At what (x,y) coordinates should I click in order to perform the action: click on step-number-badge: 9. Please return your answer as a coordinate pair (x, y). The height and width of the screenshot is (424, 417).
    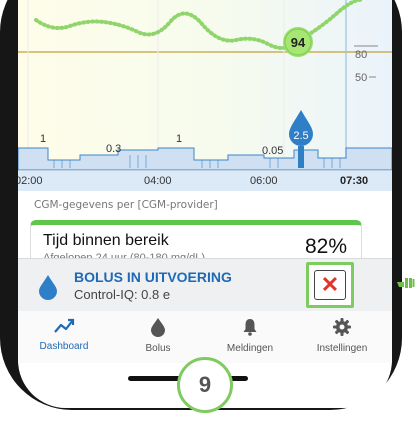
    Looking at the image, I should click on (205, 385).